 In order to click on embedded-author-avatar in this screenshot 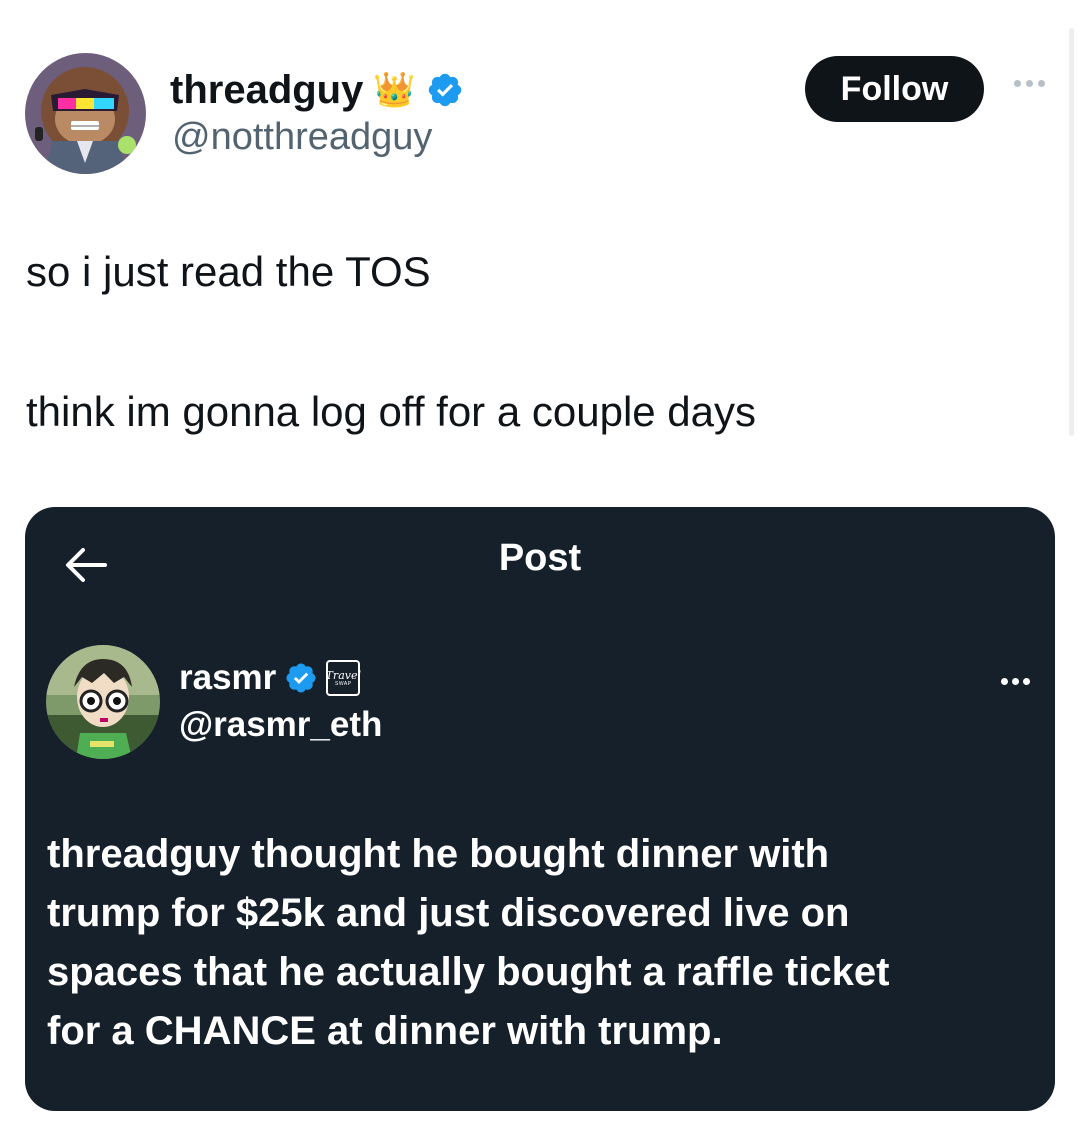, I will do `click(103, 702)`.